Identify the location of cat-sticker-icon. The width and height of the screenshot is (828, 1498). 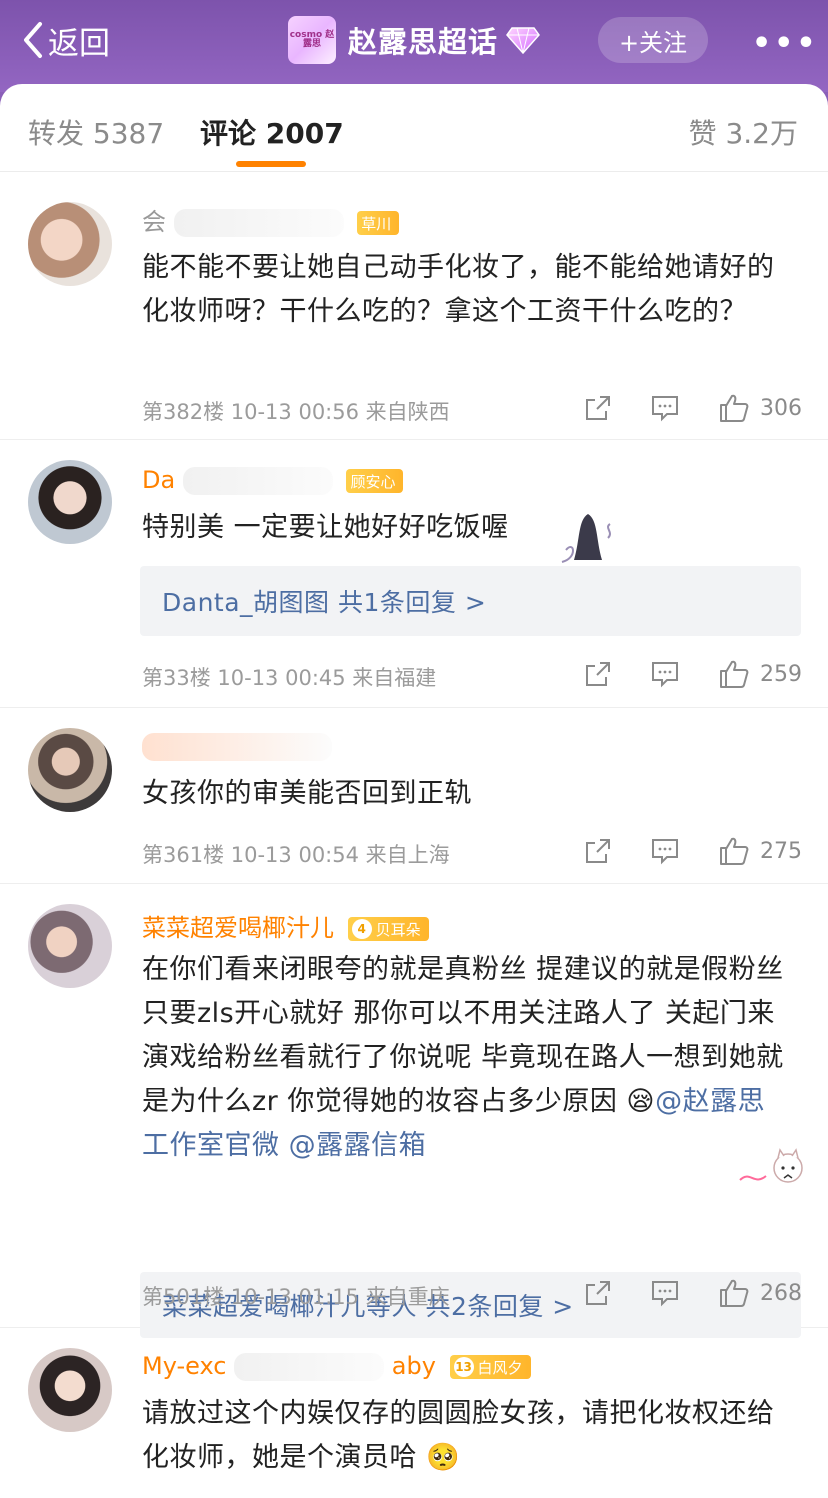
(771, 1165).